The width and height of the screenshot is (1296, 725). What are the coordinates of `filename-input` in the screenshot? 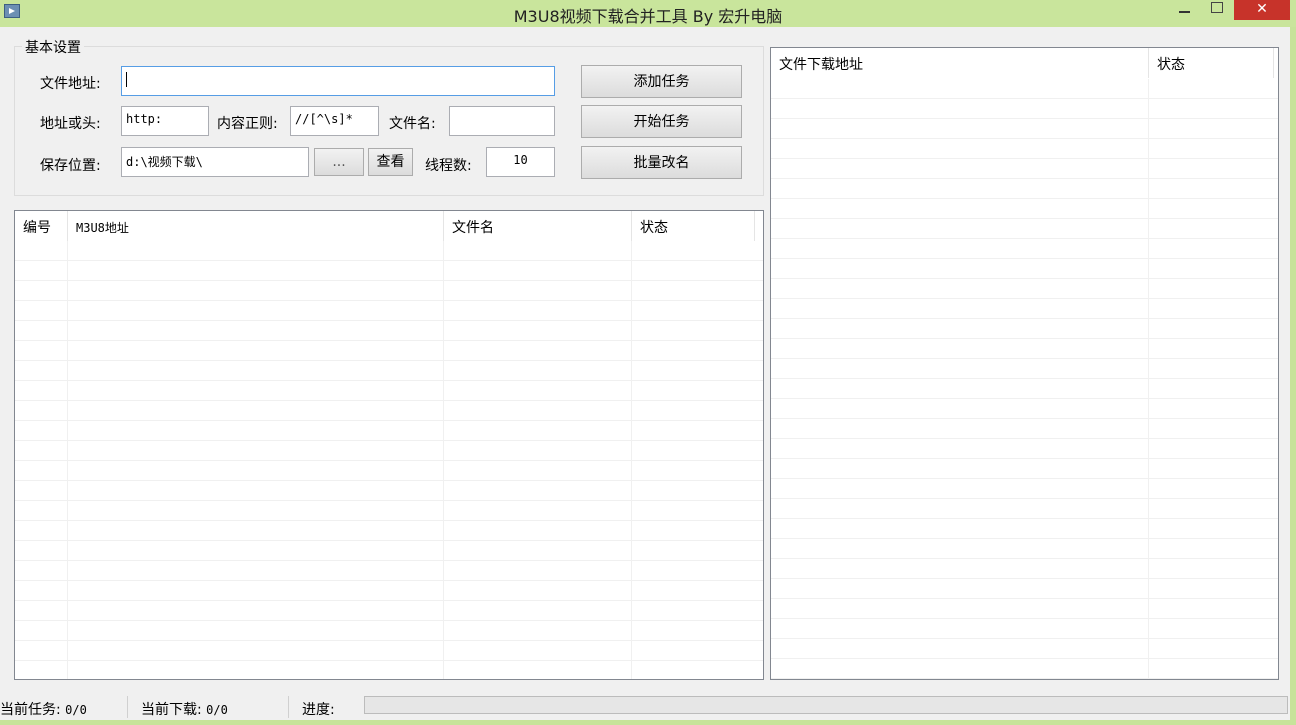 It's located at (502, 121).